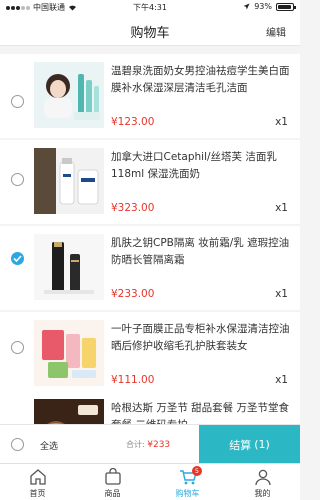 The height and width of the screenshot is (500, 320). I want to click on tab-products: 商品, so click(112, 482).